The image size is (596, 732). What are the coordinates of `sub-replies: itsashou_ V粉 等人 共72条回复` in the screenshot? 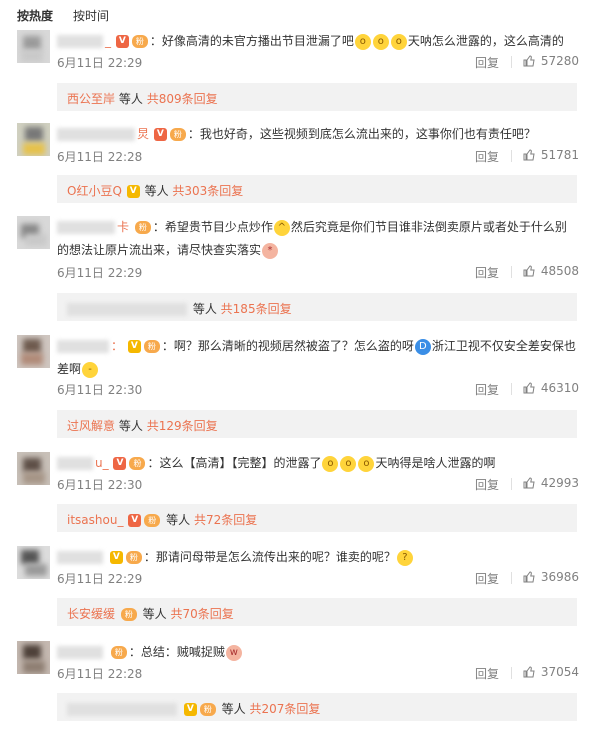 It's located at (317, 518).